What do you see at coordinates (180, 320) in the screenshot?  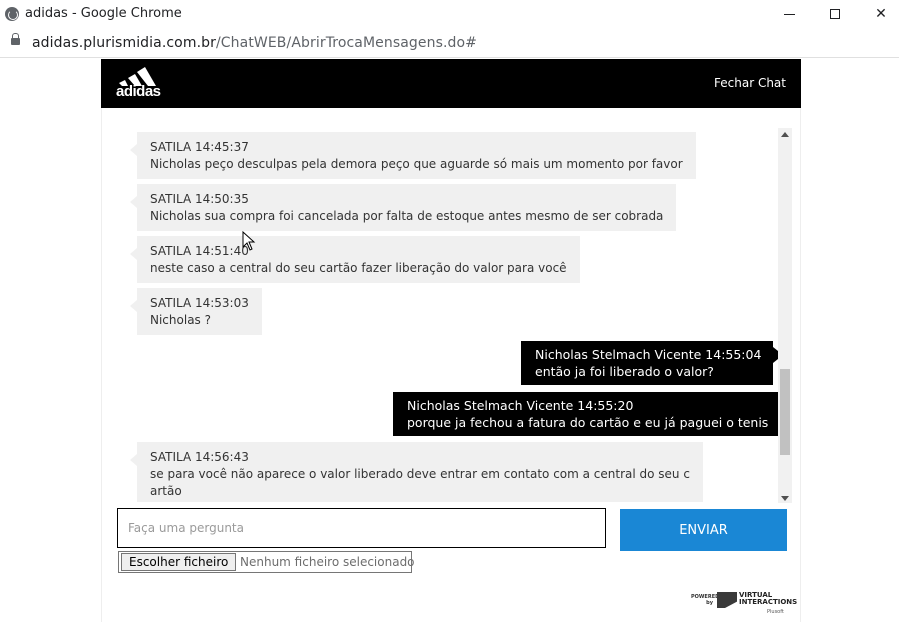 I see `message-text: Nicholas ?` at bounding box center [180, 320].